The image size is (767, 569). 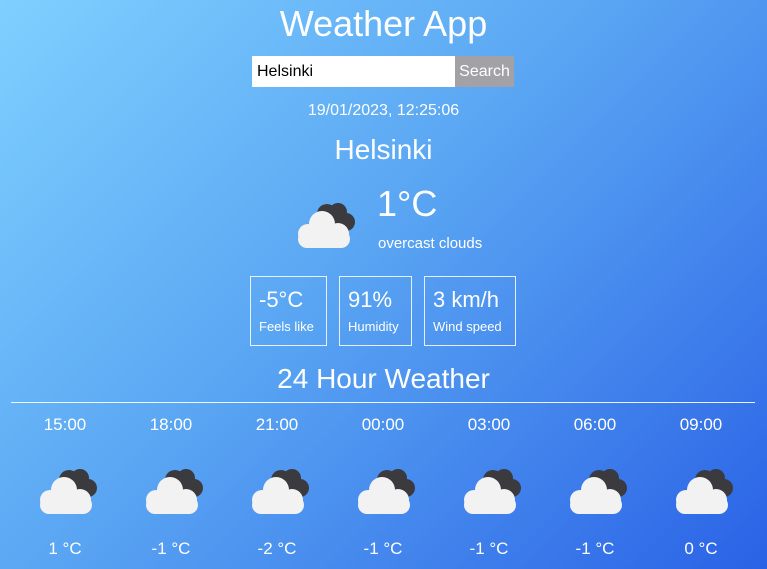 I want to click on current-datetime: 19/01/2023, 12:25:06, so click(x=383, y=110).